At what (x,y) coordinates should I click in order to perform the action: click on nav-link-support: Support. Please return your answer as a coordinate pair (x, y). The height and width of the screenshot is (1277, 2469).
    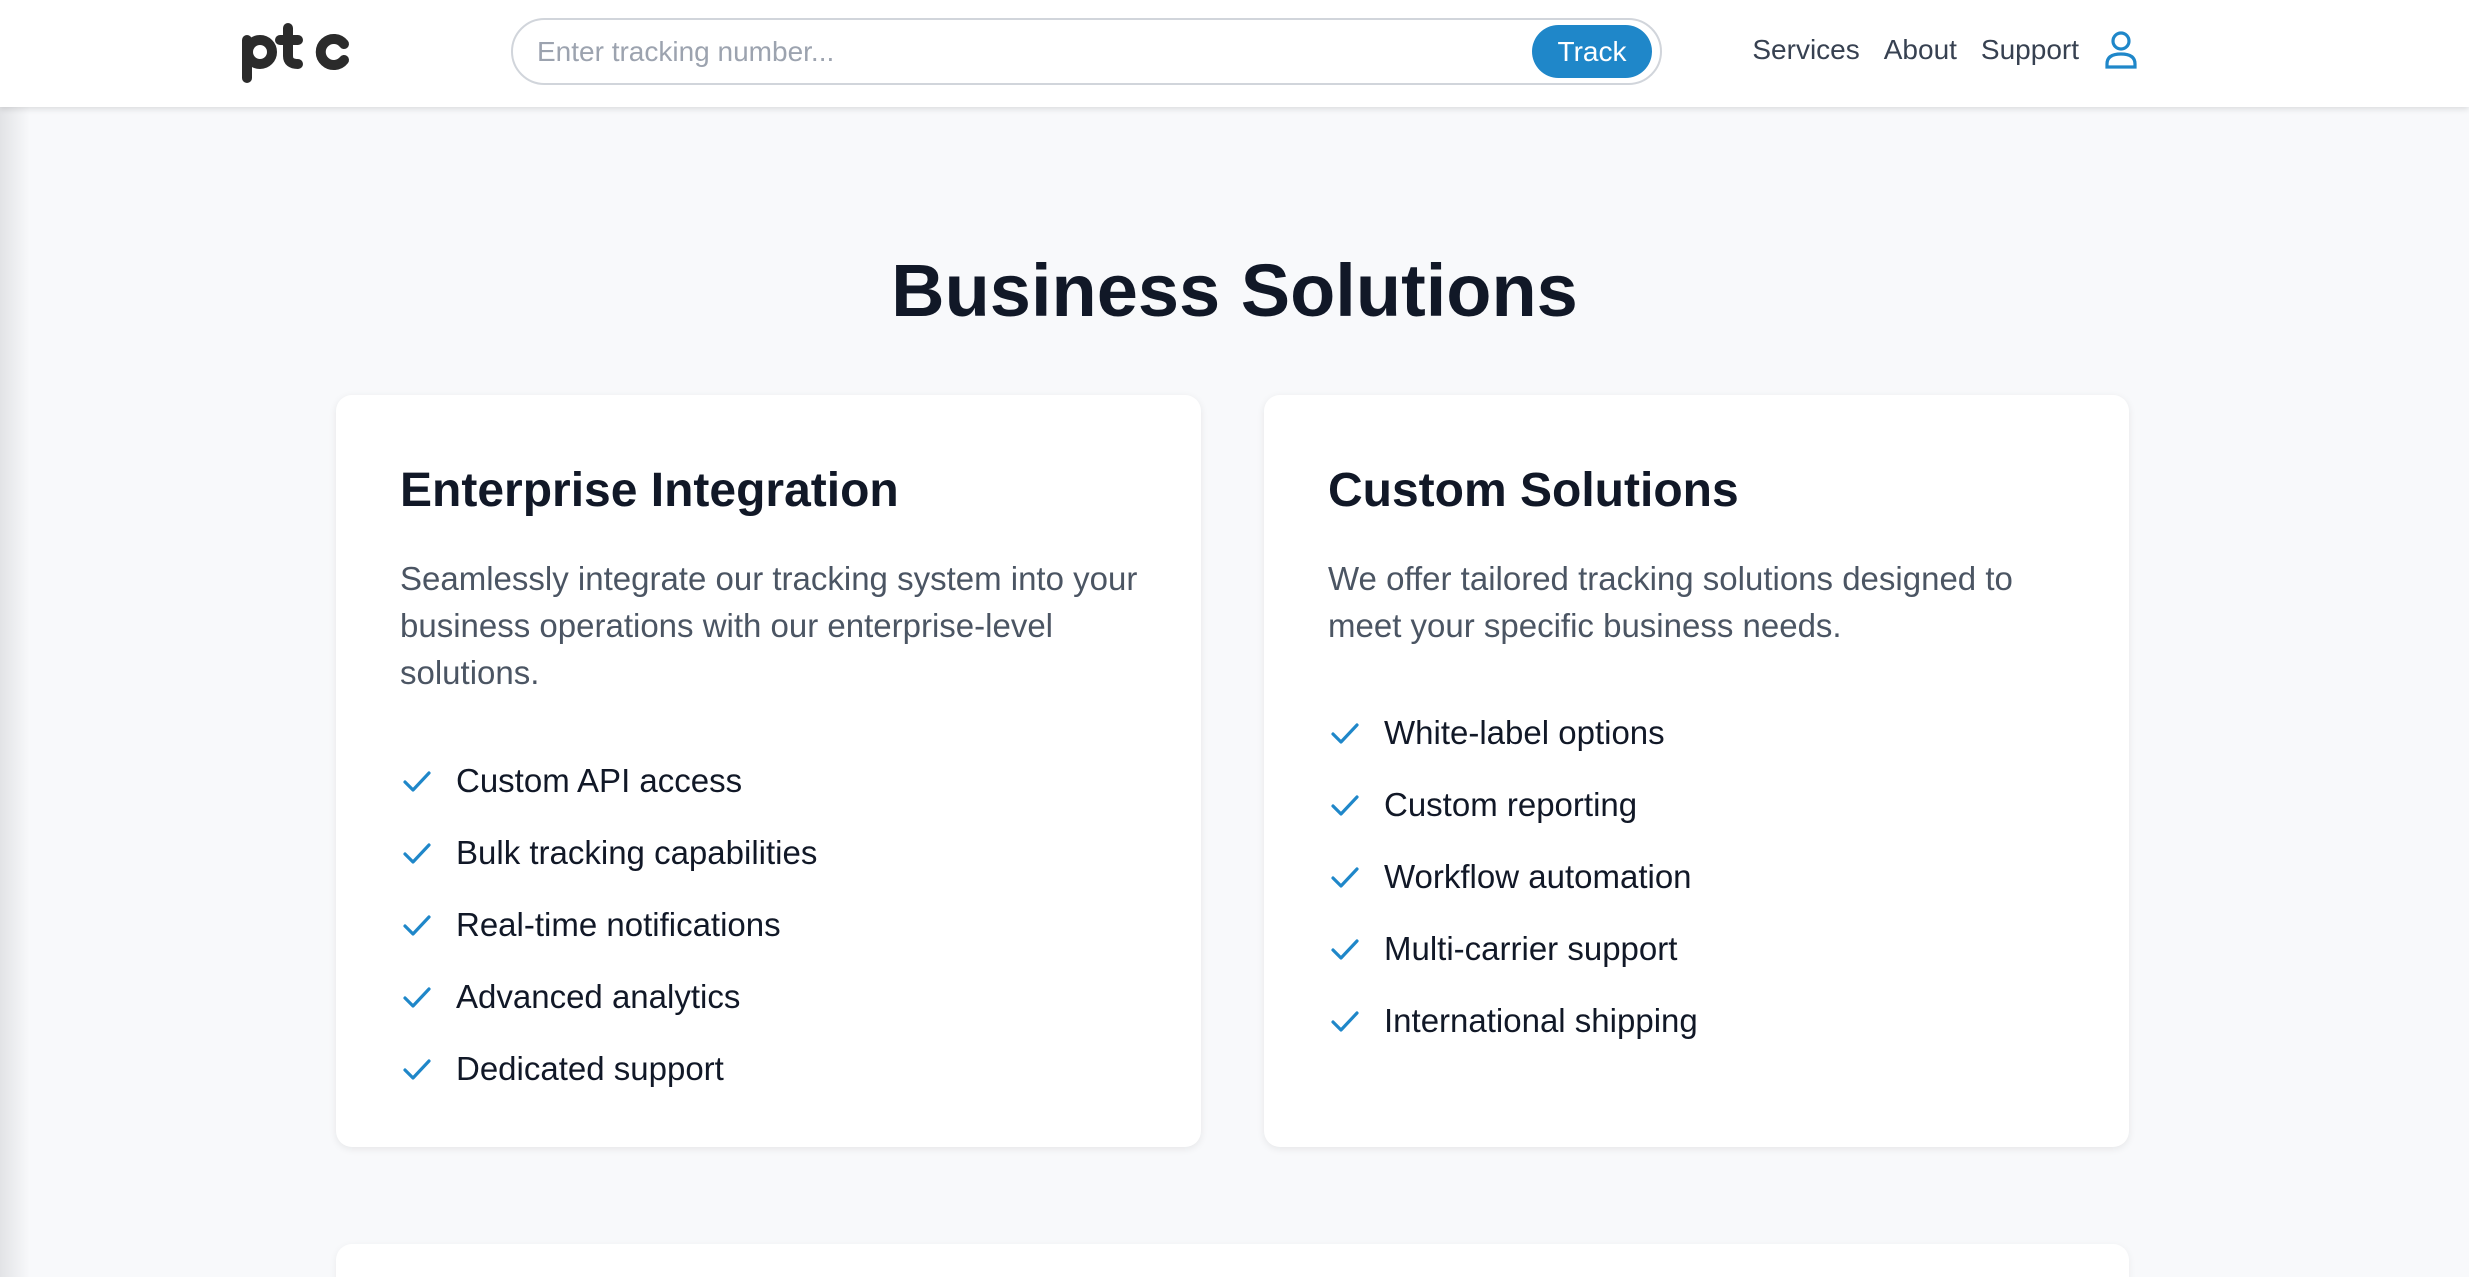
    Looking at the image, I should click on (2030, 50).